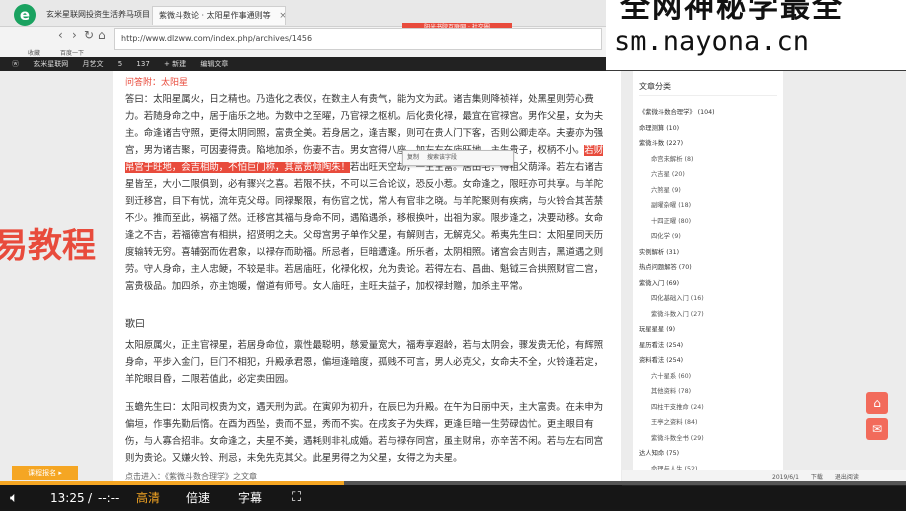  I want to click on wp-item-comments: 137, so click(142, 64).